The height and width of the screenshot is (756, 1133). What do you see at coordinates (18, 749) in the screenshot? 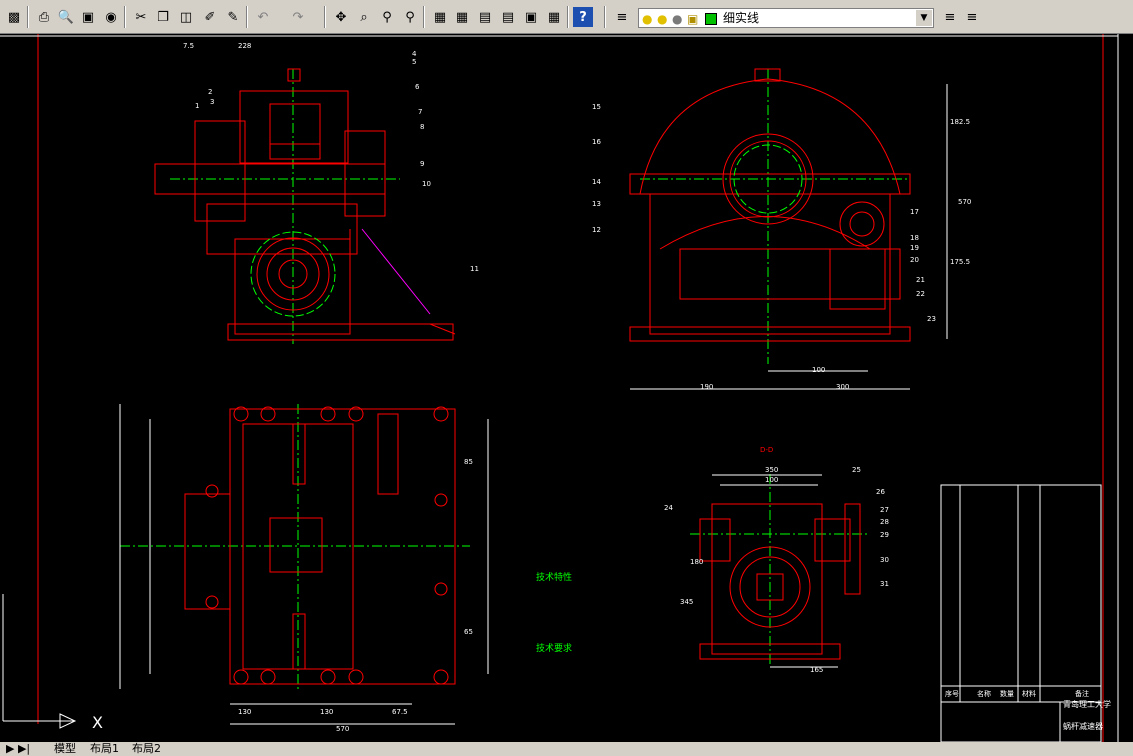
I see `tab-nav-arrows: ▶ ▶|` at bounding box center [18, 749].